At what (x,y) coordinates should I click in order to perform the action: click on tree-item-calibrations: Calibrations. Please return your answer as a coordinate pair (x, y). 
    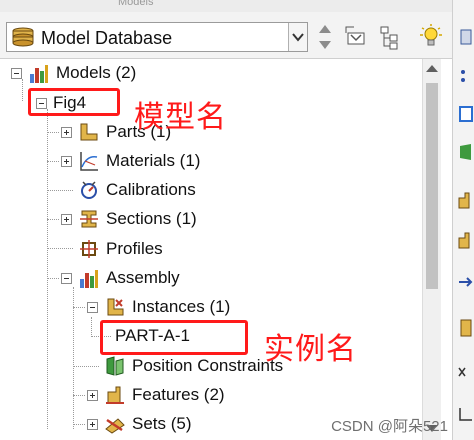
    Looking at the image, I should click on (137, 190).